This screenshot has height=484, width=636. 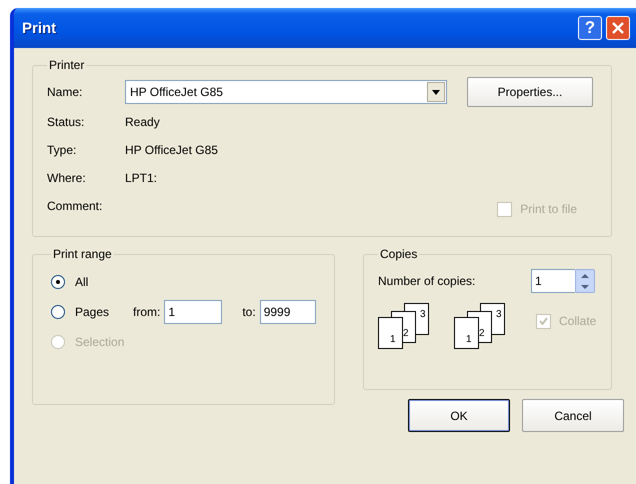 I want to click on option-label: All, so click(x=82, y=282).